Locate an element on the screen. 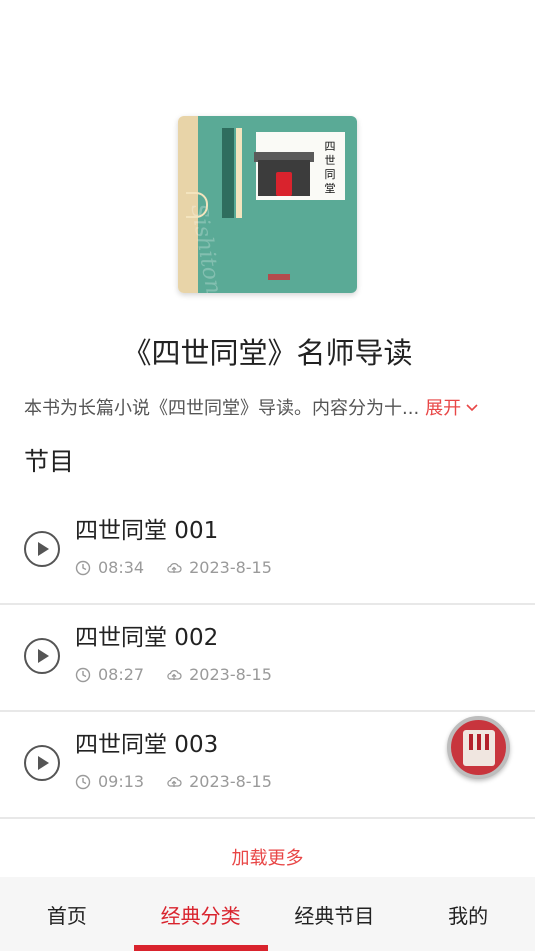 Image resolution: width=535 pixels, height=951 pixels. episode-item: 四世同堂 001 08:34 2023-8-15 is located at coordinates (267, 551).